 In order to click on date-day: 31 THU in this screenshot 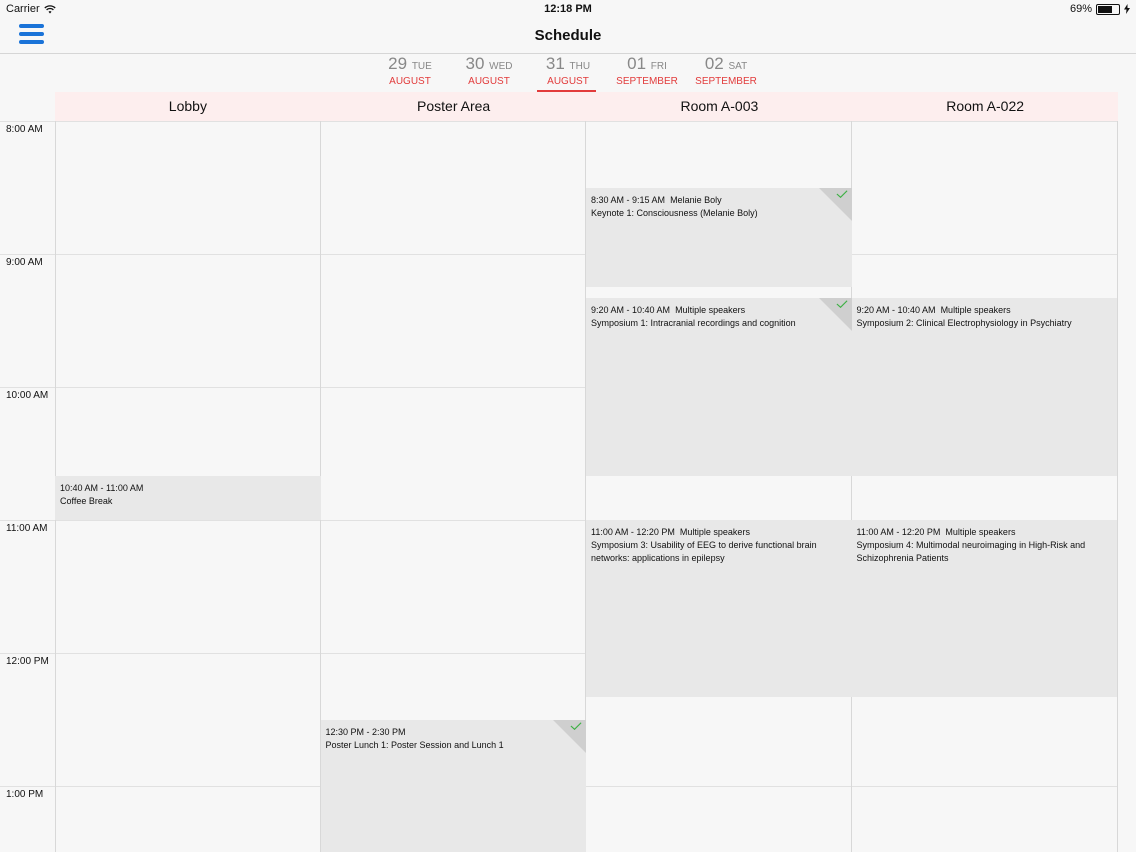, I will do `click(568, 65)`.